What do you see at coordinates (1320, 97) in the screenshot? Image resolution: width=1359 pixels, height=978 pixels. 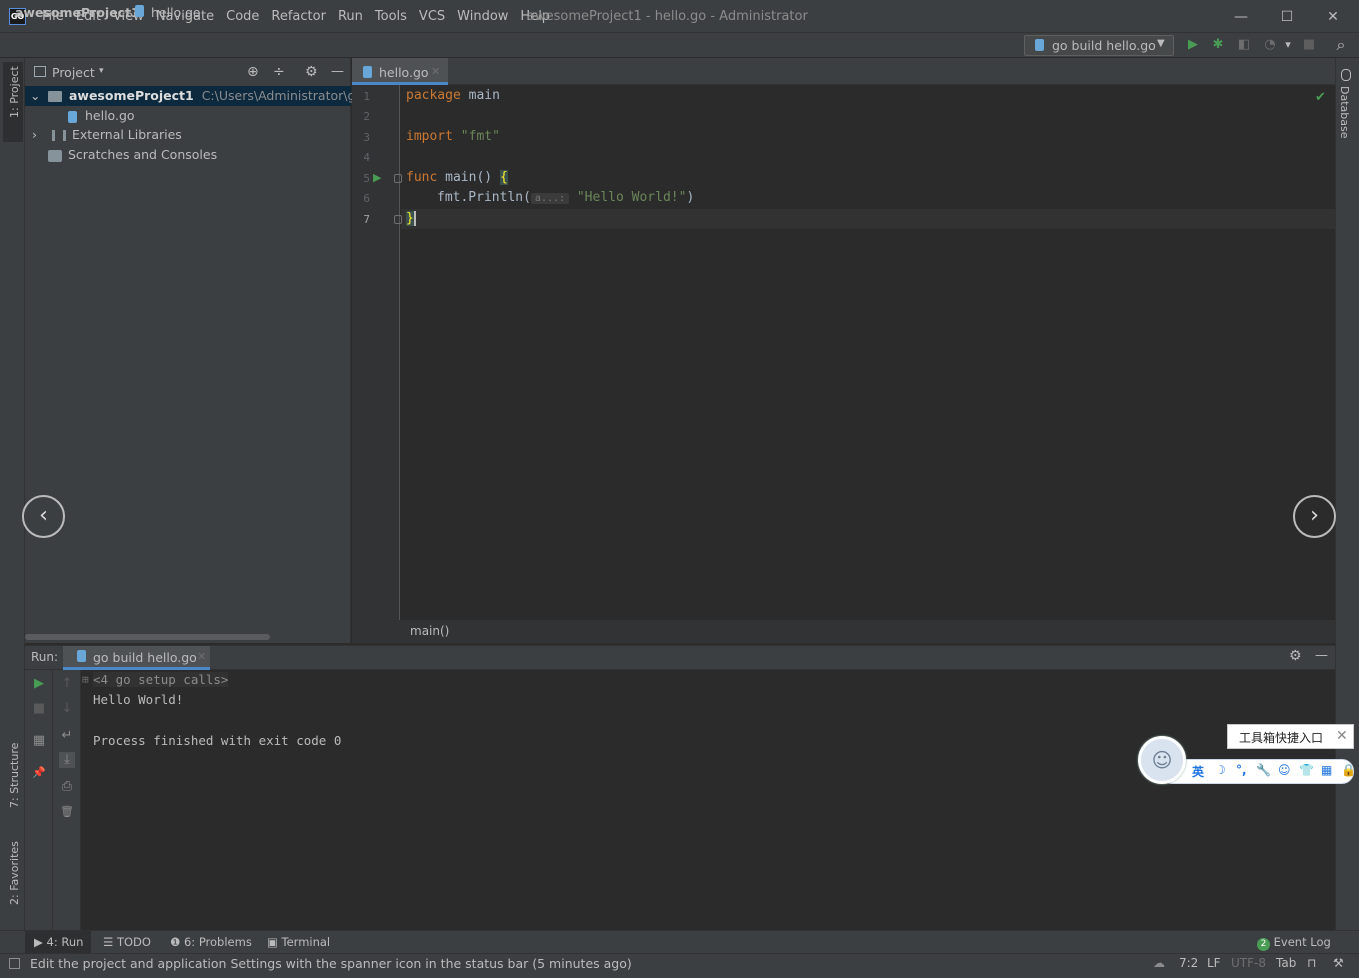 I see `inspection-ok-icon: ✔` at bounding box center [1320, 97].